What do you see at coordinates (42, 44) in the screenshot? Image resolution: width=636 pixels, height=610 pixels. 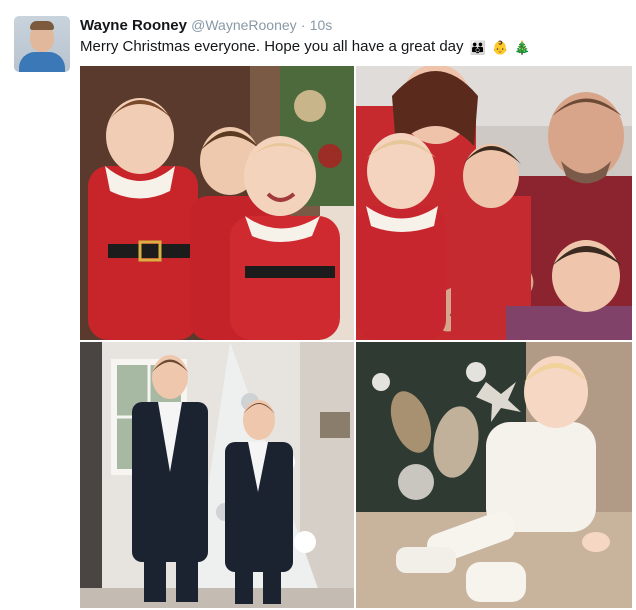 I see `avatar` at bounding box center [42, 44].